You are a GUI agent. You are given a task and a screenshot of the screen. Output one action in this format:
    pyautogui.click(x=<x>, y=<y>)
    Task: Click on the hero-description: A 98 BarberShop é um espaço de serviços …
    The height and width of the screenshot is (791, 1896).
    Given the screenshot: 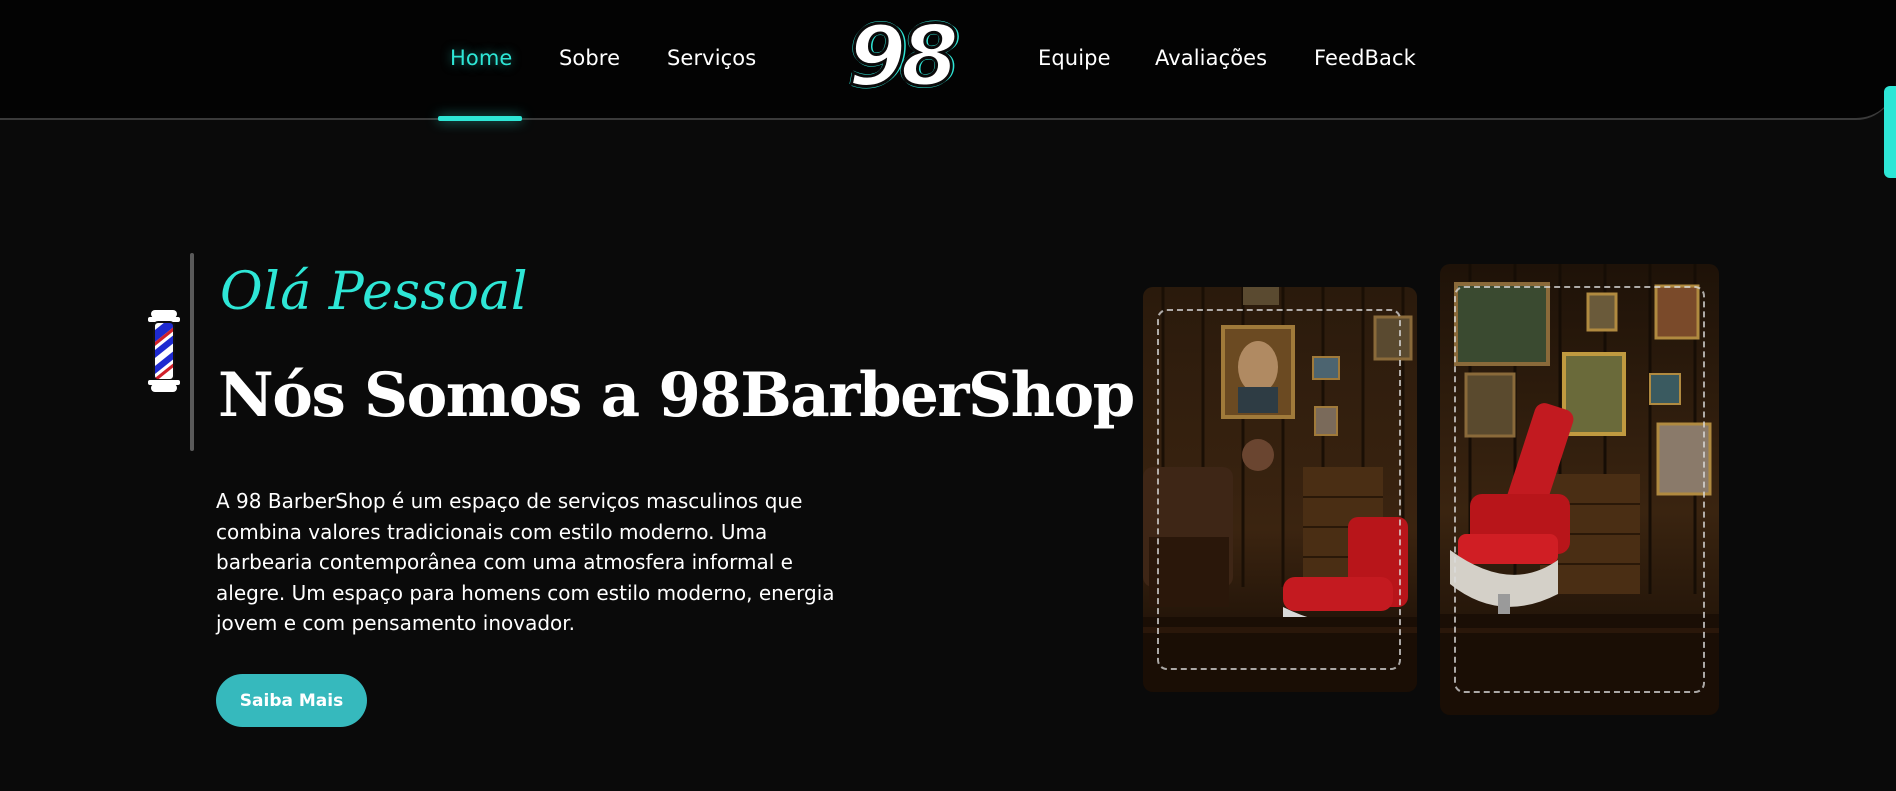 What is the action you would take?
    pyautogui.click(x=525, y=562)
    